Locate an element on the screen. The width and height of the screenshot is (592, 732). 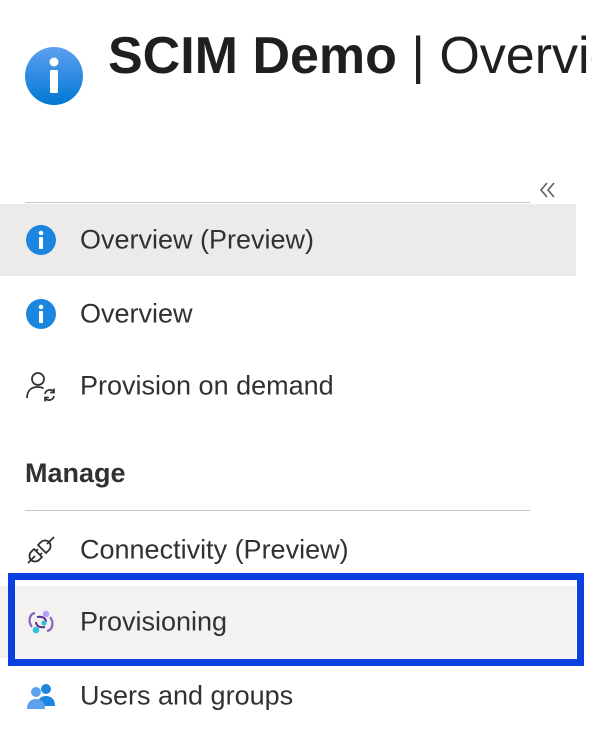
nav-item-label: Connectivity (Preview) is located at coordinates (214, 549).